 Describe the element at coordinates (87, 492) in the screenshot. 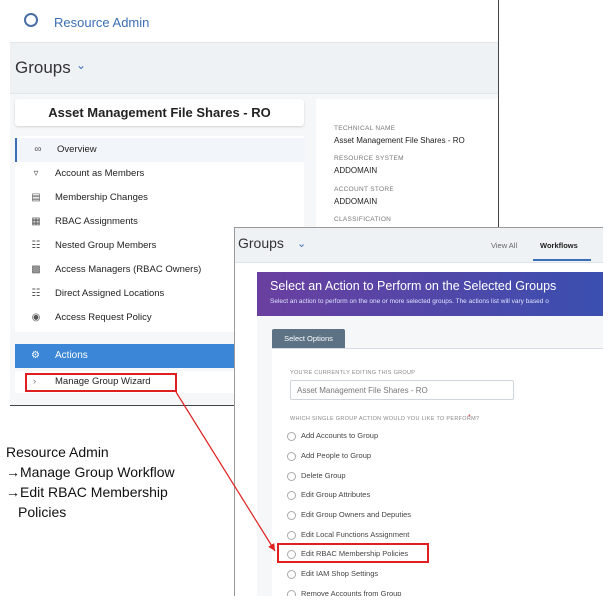

I see `annotation-line-3: →Edit RBAC Membership` at that location.